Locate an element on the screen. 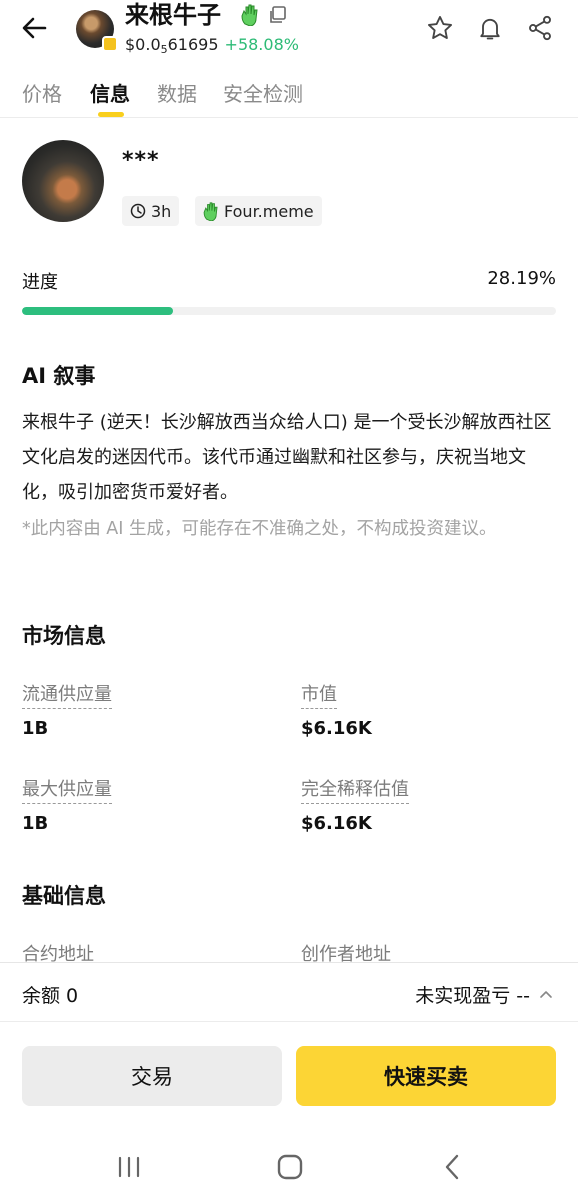  recent-apps-icon is located at coordinates (129, 1167).